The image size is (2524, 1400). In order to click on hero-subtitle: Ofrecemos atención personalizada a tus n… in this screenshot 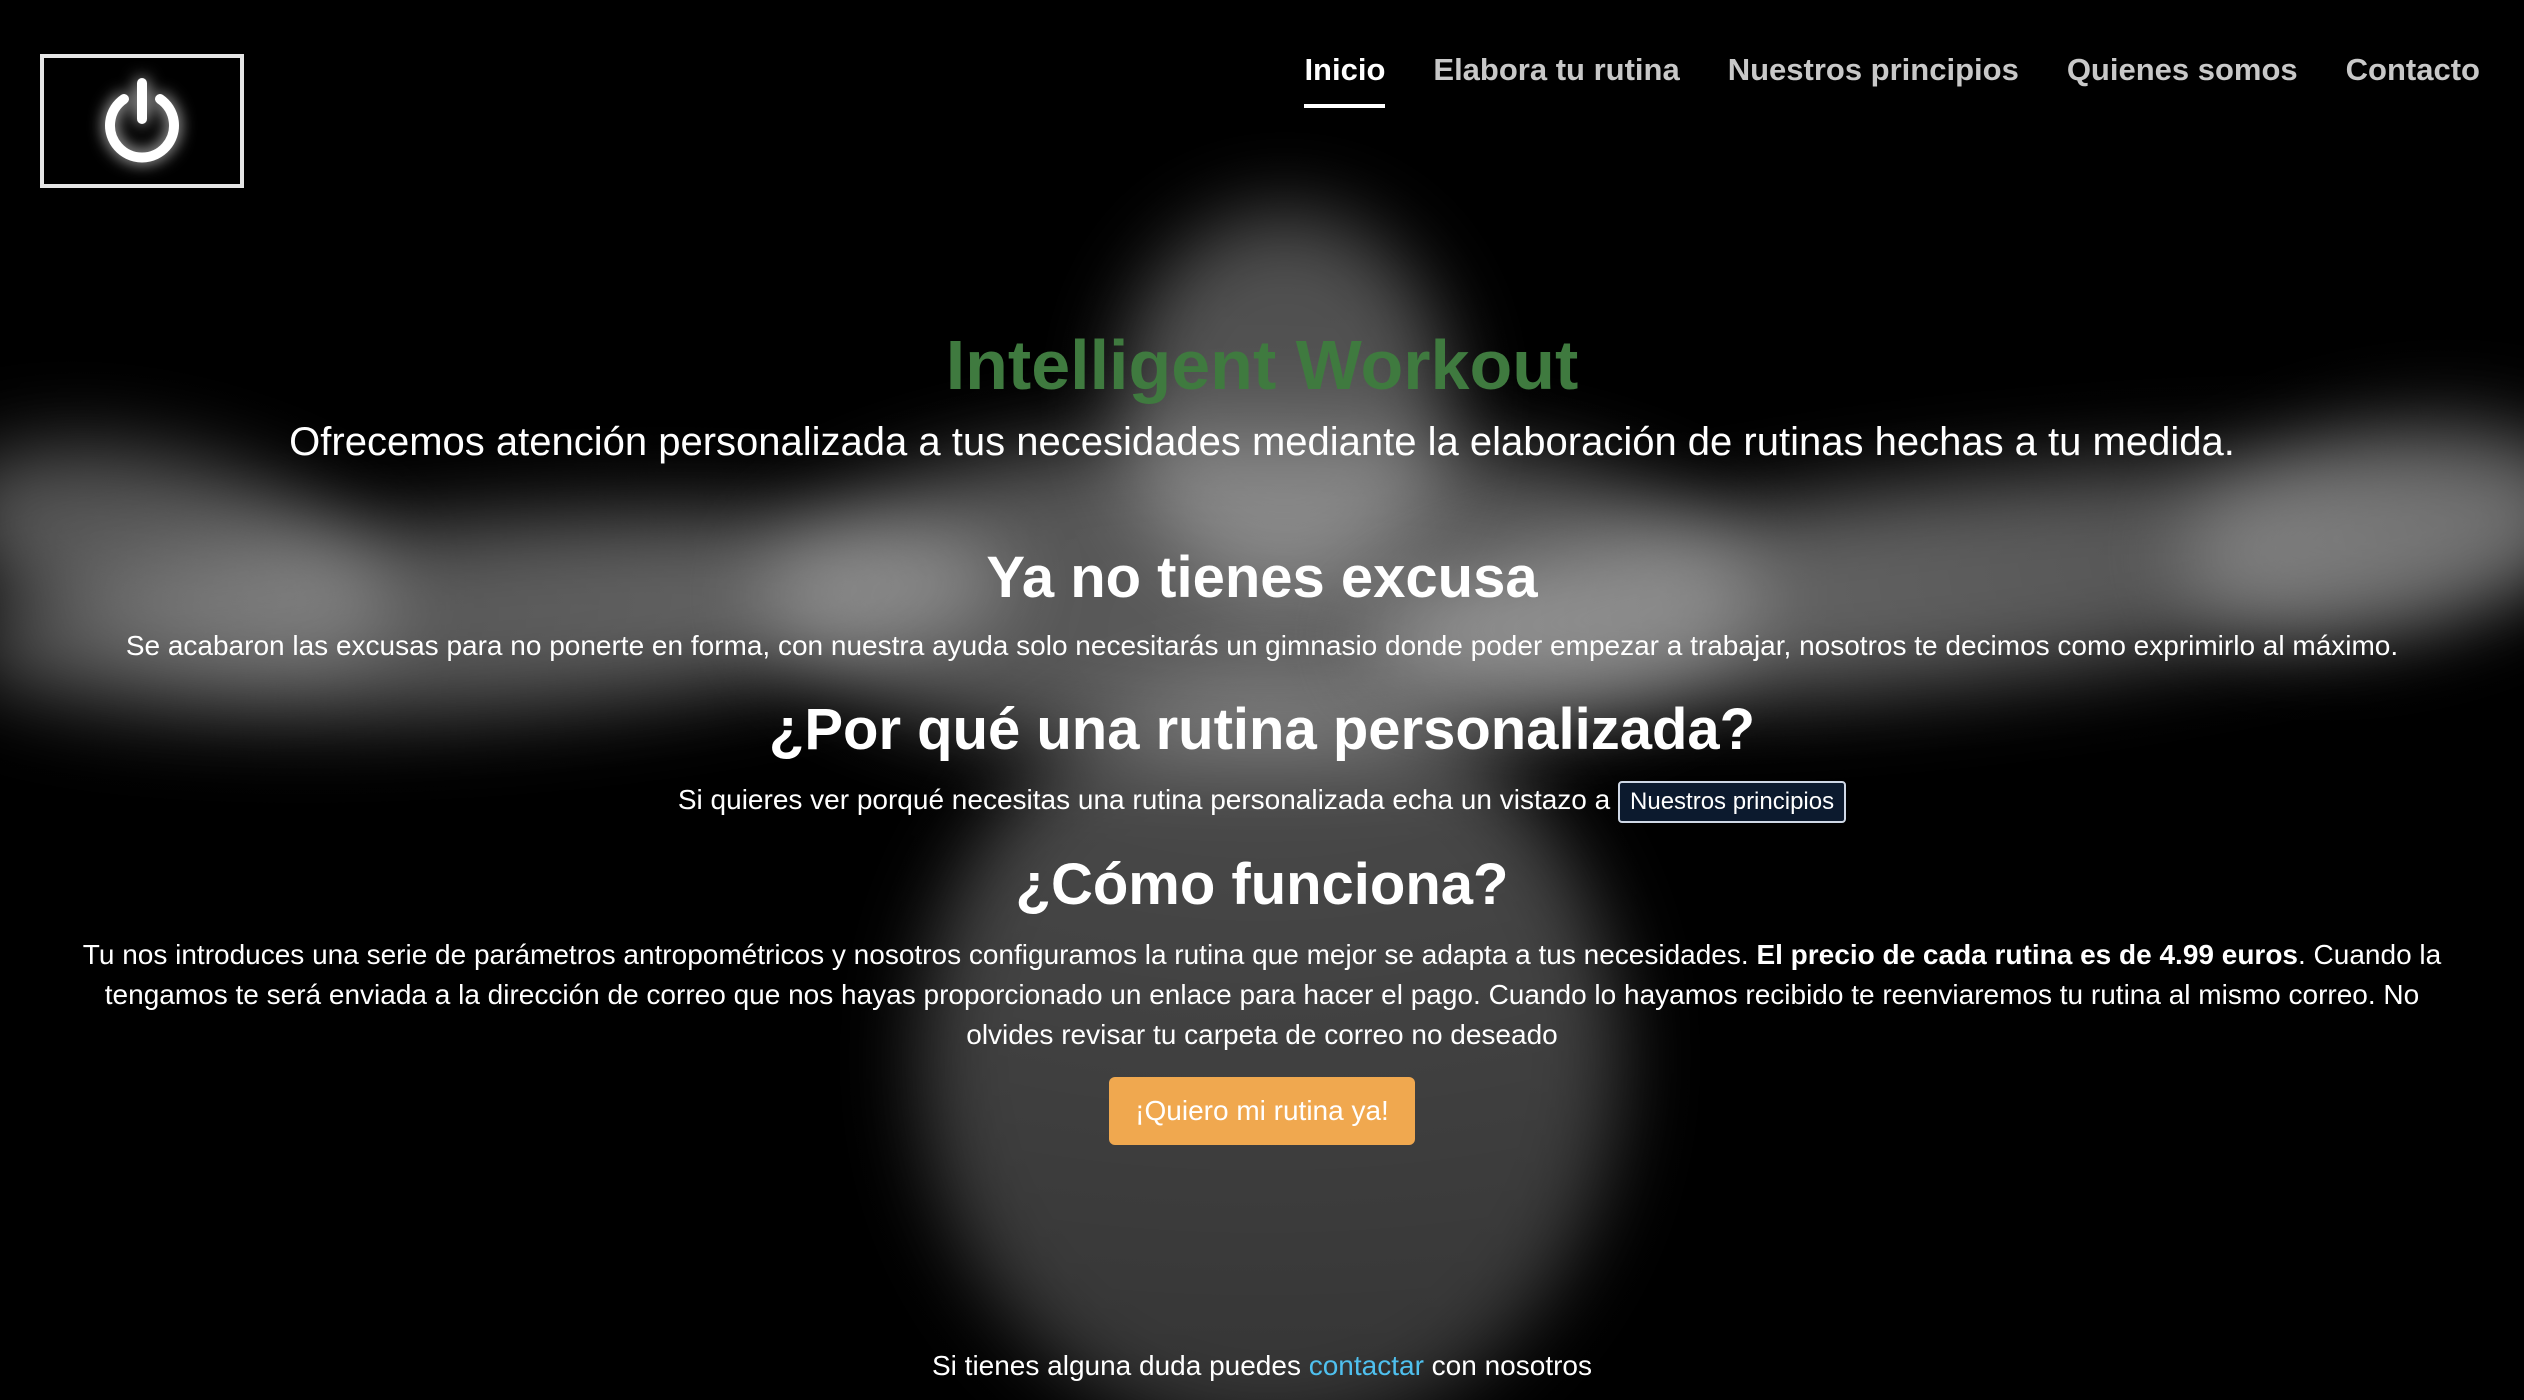, I will do `click(1262, 442)`.